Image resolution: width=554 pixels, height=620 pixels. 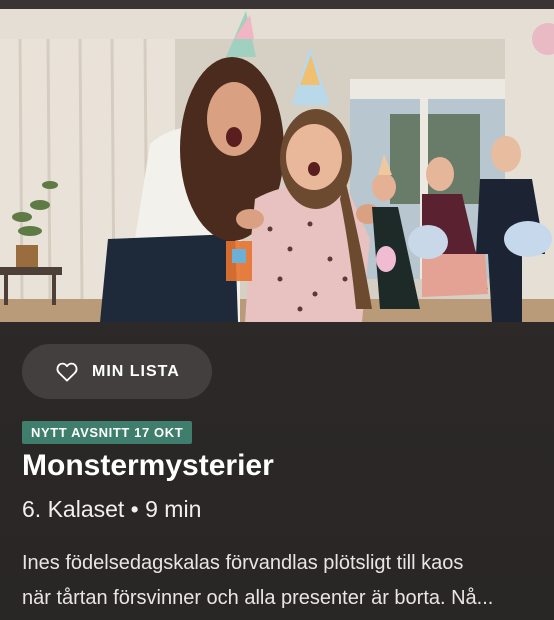 What do you see at coordinates (107, 432) in the screenshot?
I see `new-episode-badge: NYTT AVSNITT 17 OKT` at bounding box center [107, 432].